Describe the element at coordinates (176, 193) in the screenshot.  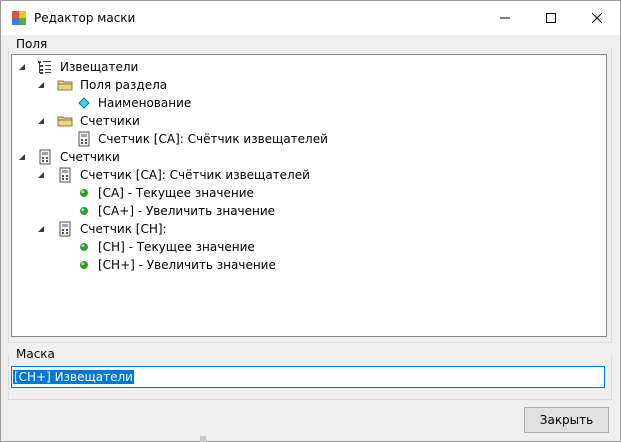
I see `tree-node-label: [СА] - Текущее значение` at that location.